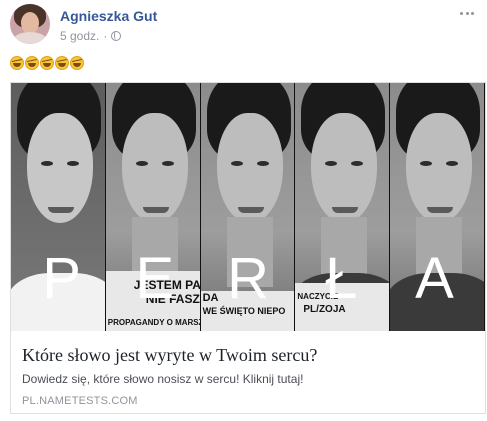 The image size is (487, 421). What do you see at coordinates (434, 278) in the screenshot?
I see `overlay-letter: A` at bounding box center [434, 278].